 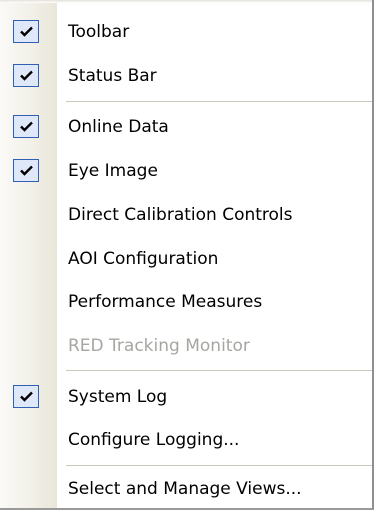 What do you see at coordinates (186, 76) in the screenshot?
I see `menu-item-status-bar: Status Bar` at bounding box center [186, 76].